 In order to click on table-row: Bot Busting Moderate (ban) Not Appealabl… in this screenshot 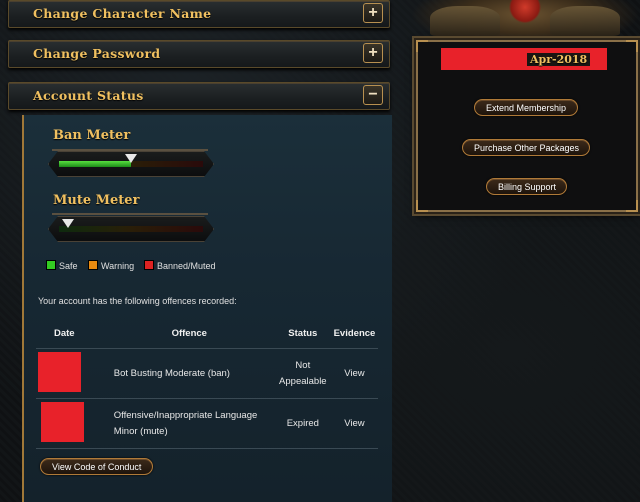, I will do `click(207, 373)`.